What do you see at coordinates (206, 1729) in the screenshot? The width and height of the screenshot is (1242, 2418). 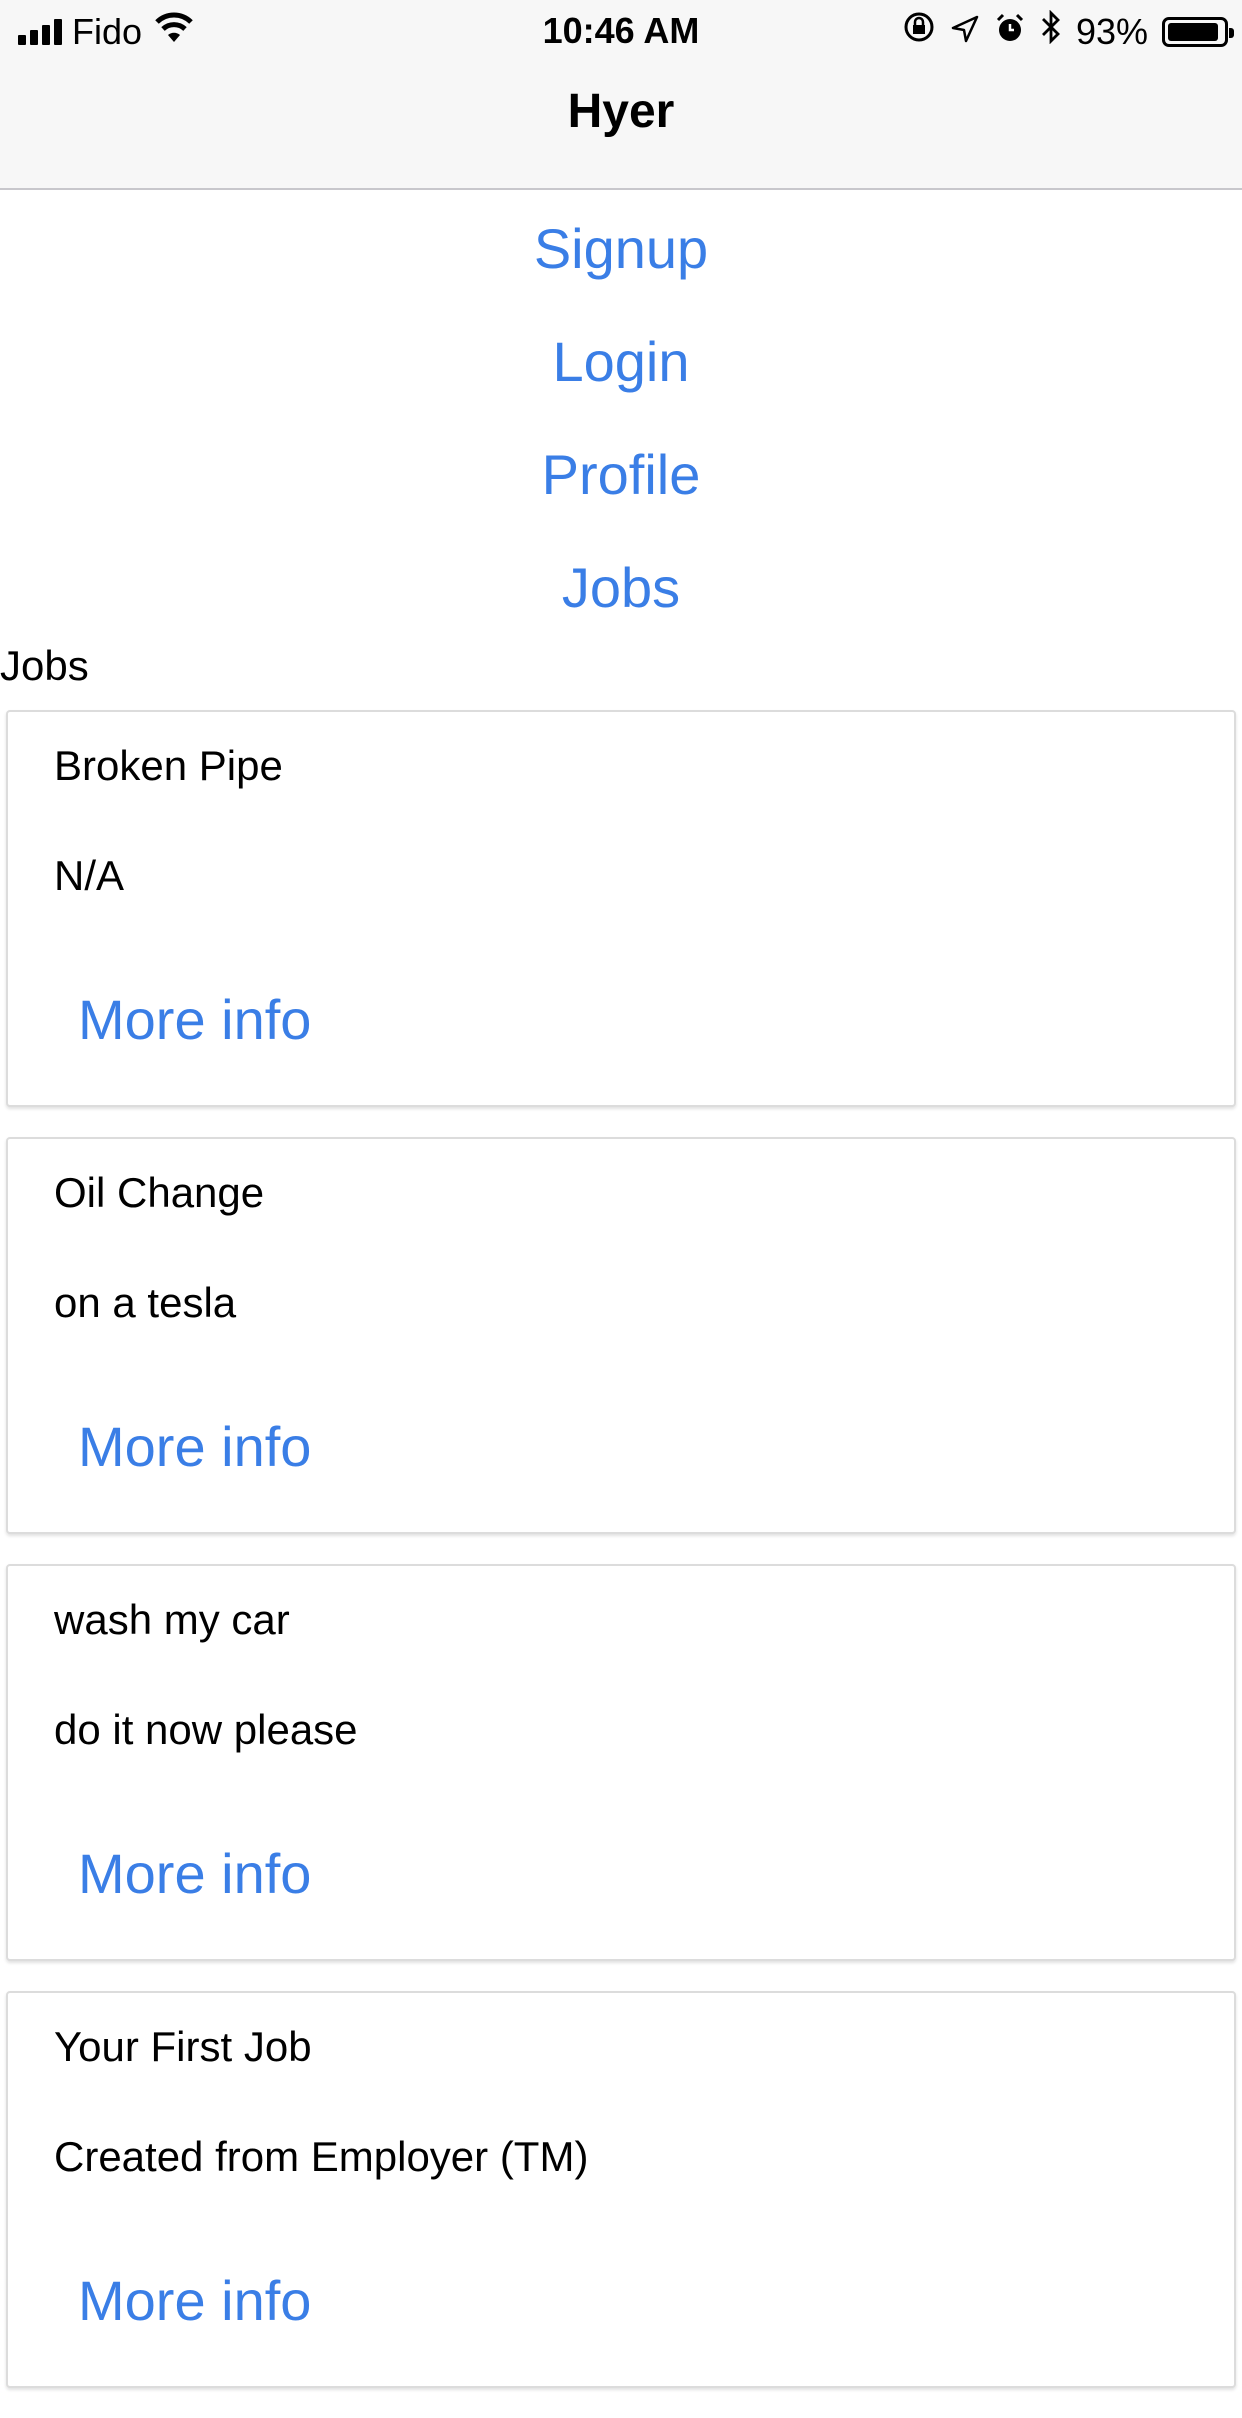 I see `job-description: do it now please` at bounding box center [206, 1729].